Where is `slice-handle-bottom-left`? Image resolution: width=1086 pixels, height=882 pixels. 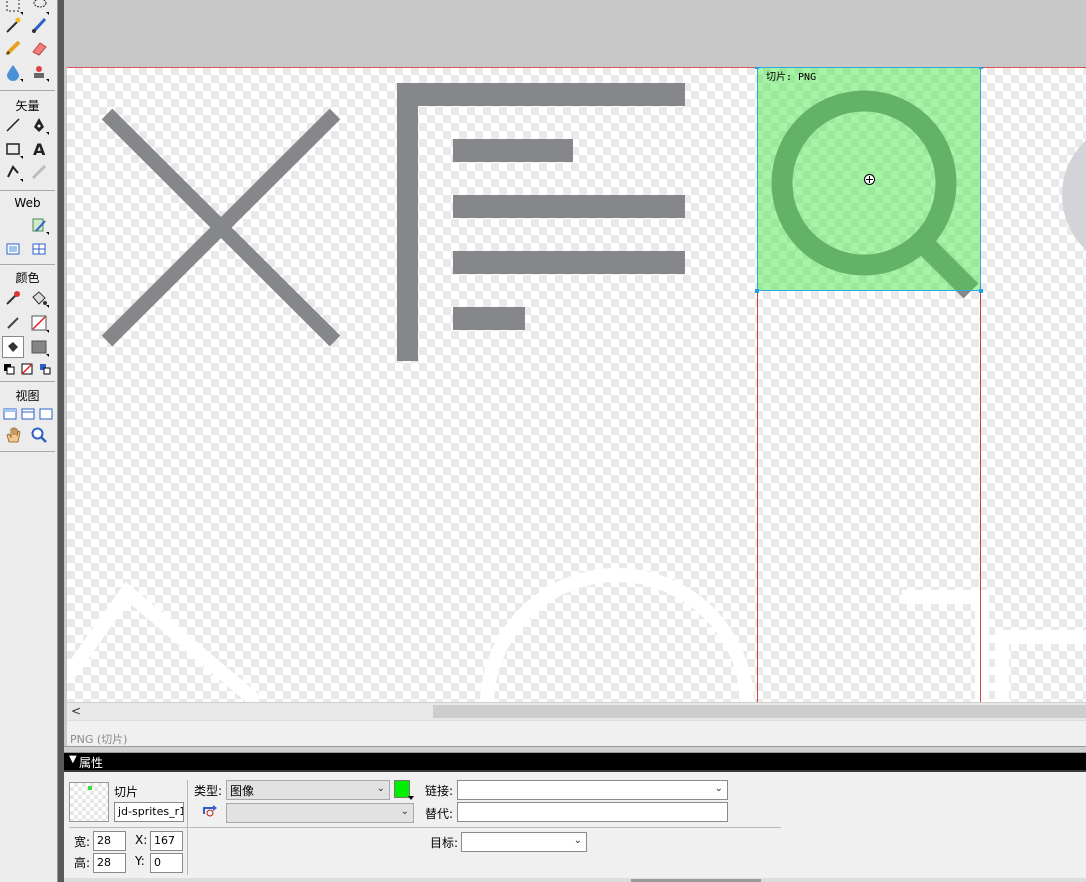 slice-handle-bottom-left is located at coordinates (757, 291).